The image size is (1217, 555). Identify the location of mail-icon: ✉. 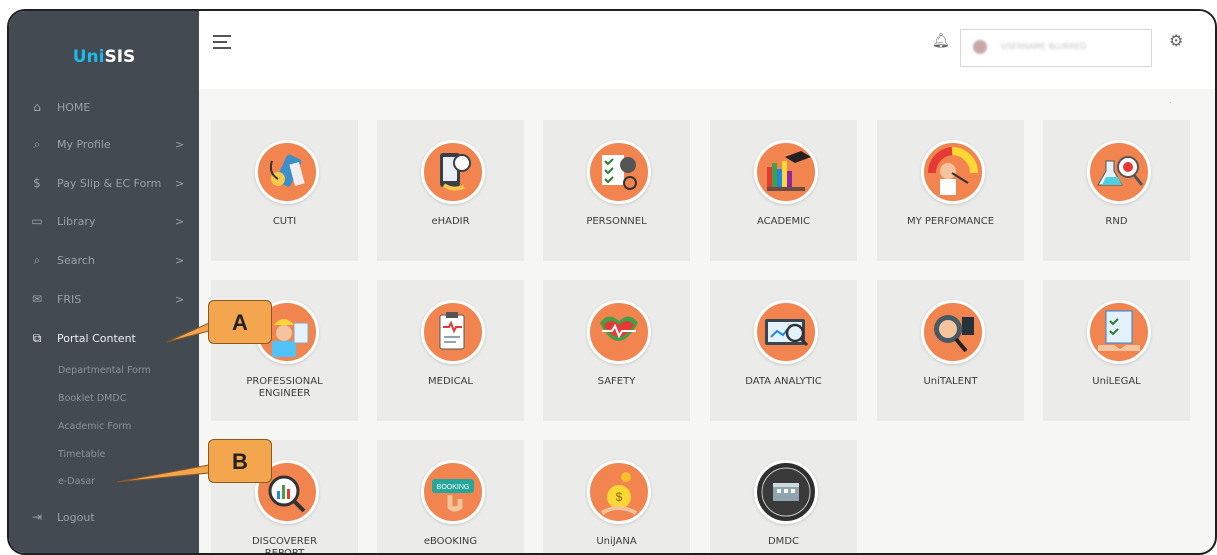
(37, 299).